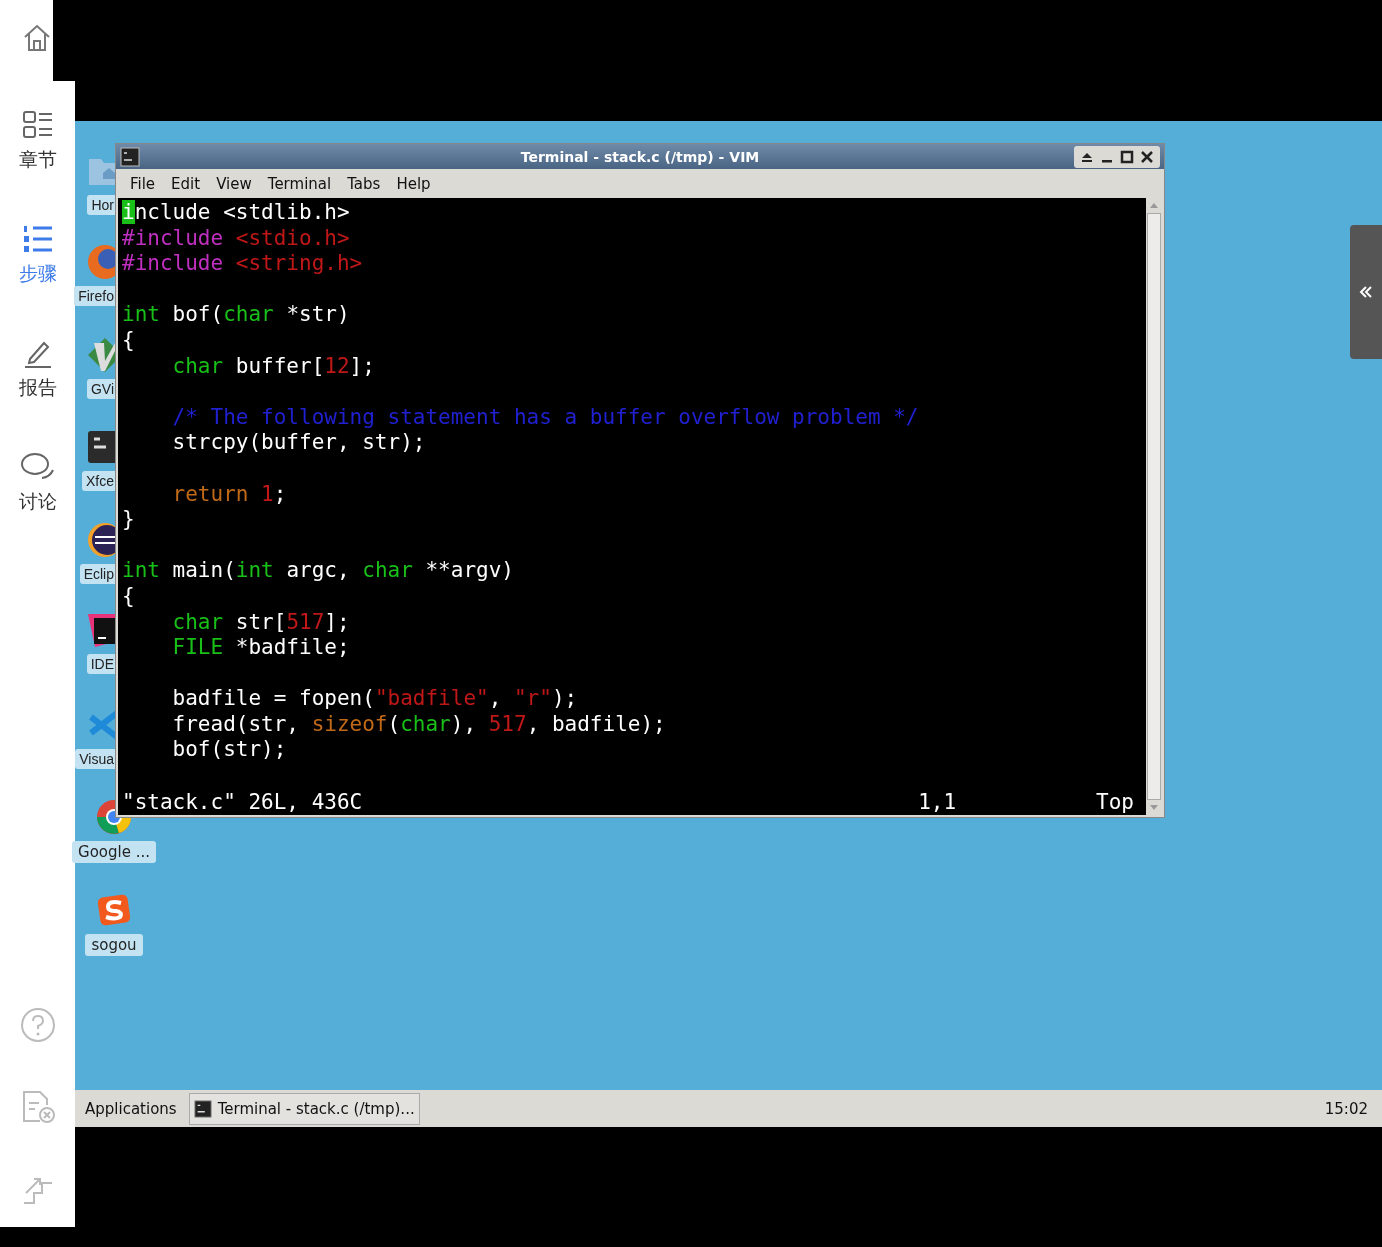  Describe the element at coordinates (37, 1025) in the screenshot. I see `help-icon` at that location.